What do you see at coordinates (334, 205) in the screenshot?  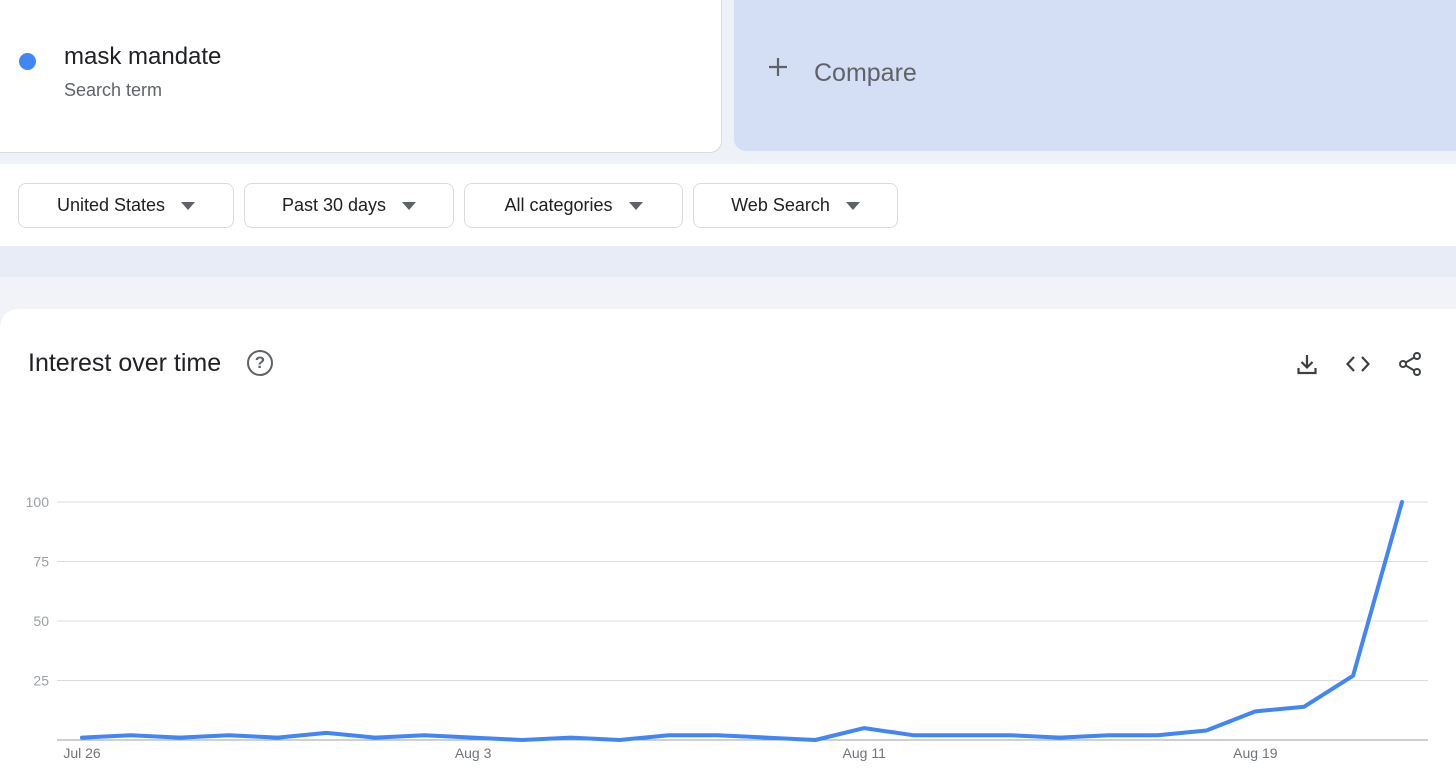 I see `filter-time-label: Past 30 days` at bounding box center [334, 205].